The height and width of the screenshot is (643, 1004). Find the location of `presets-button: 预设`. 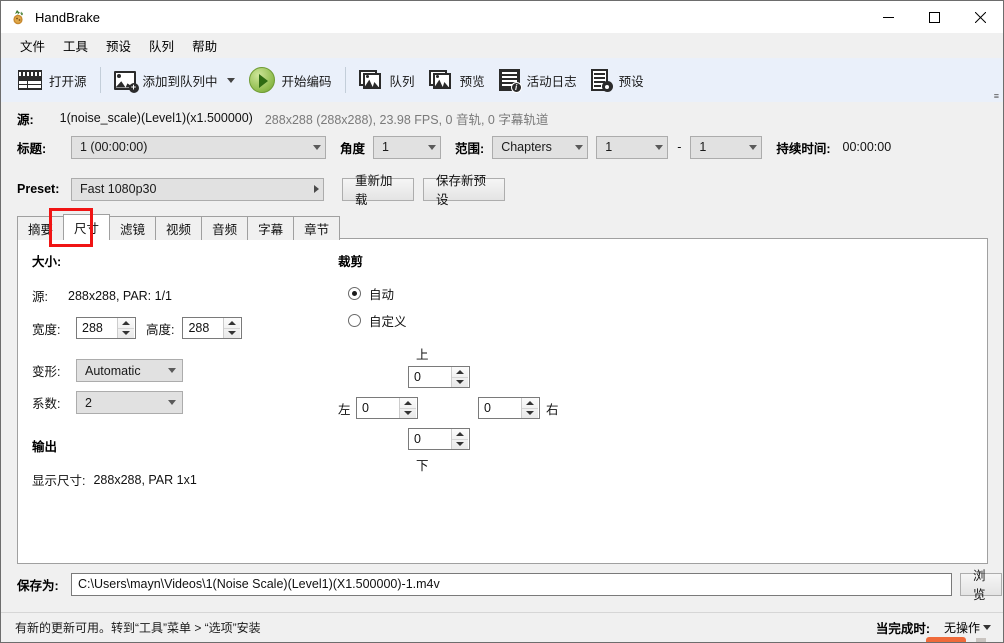

presets-button: 预设 is located at coordinates (617, 80).